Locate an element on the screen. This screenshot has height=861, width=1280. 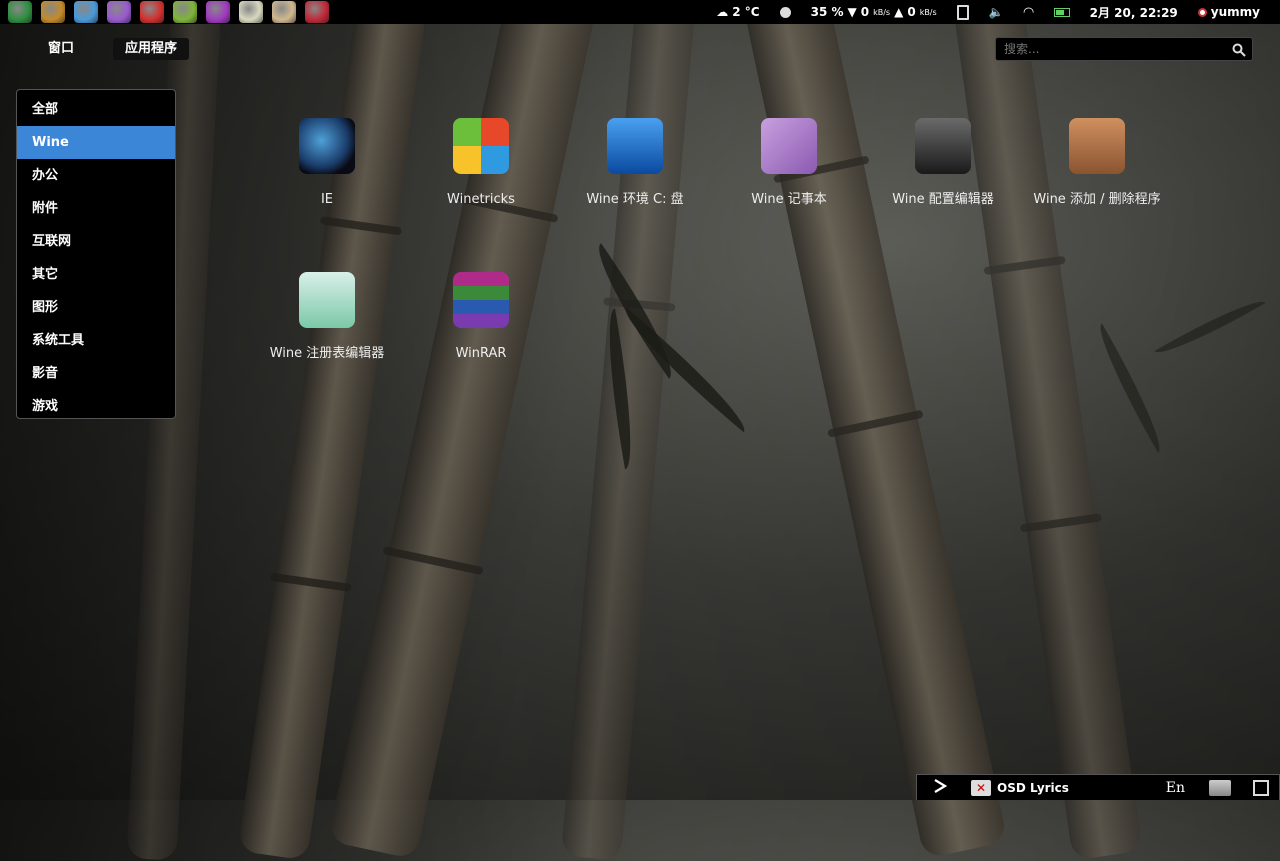
clipboard-icon is located at coordinates (962, 12).